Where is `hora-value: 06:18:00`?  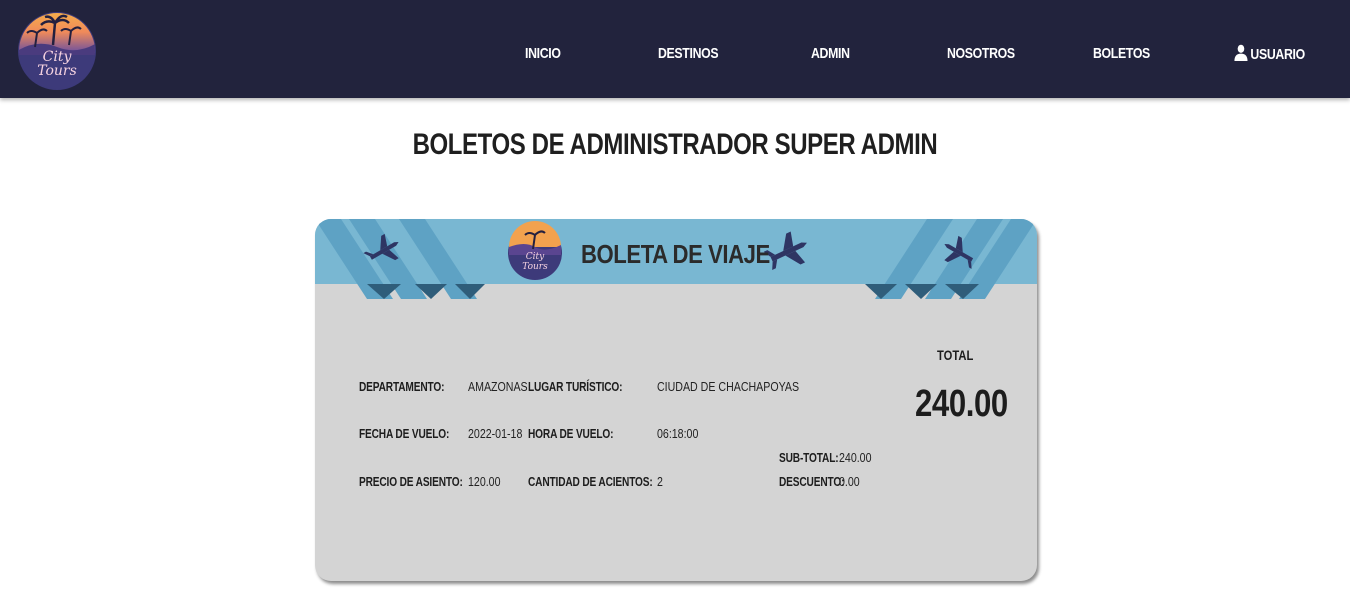
hora-value: 06:18:00 is located at coordinates (678, 434).